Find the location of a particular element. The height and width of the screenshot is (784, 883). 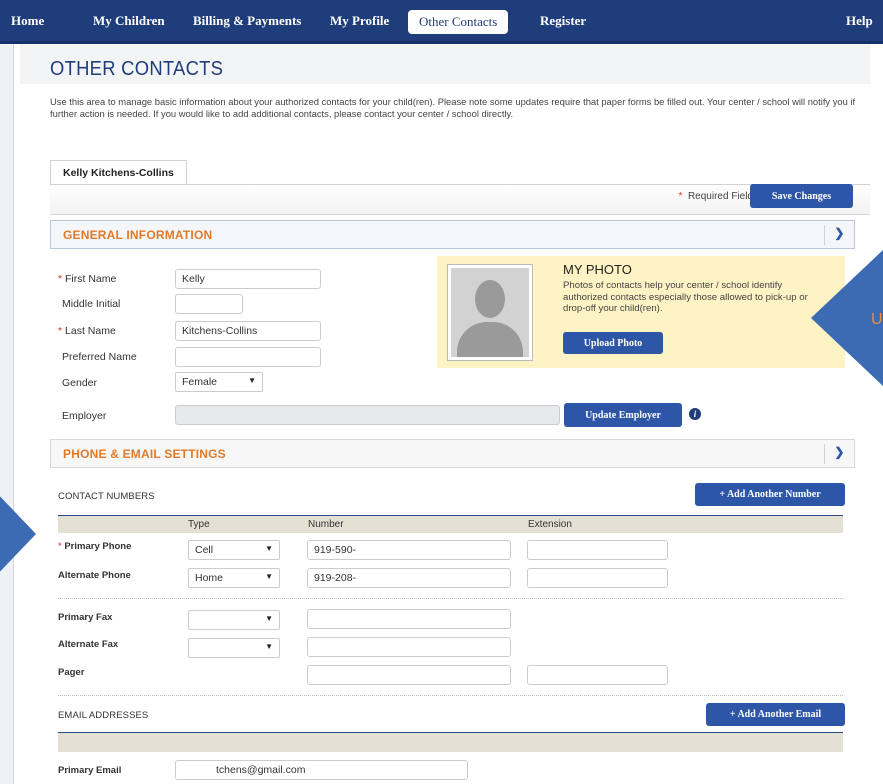

page-title: OTHER CONTACTS is located at coordinates (137, 69).